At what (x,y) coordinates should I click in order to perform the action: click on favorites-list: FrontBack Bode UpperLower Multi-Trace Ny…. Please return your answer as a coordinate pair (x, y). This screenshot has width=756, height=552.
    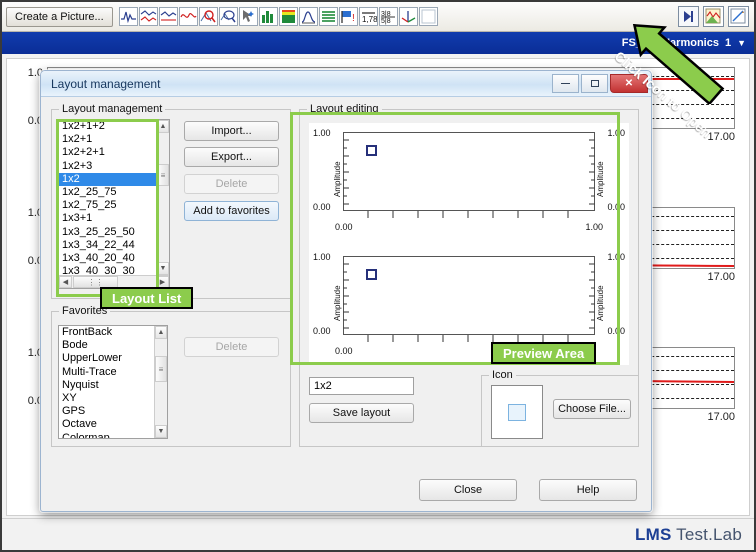
    Looking at the image, I should click on (113, 382).